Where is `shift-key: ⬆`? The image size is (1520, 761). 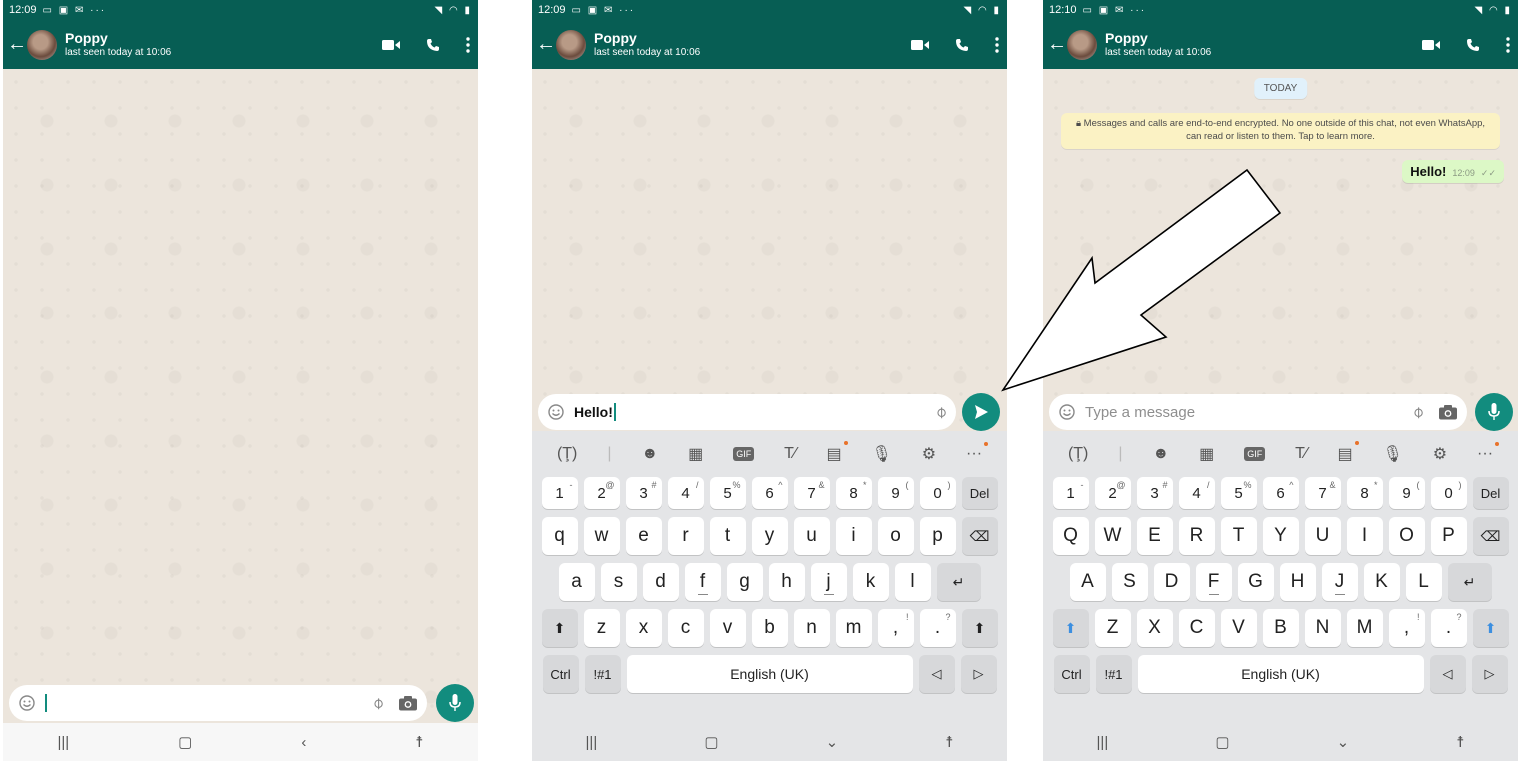
shift-key: ⬆ is located at coordinates (1070, 628).